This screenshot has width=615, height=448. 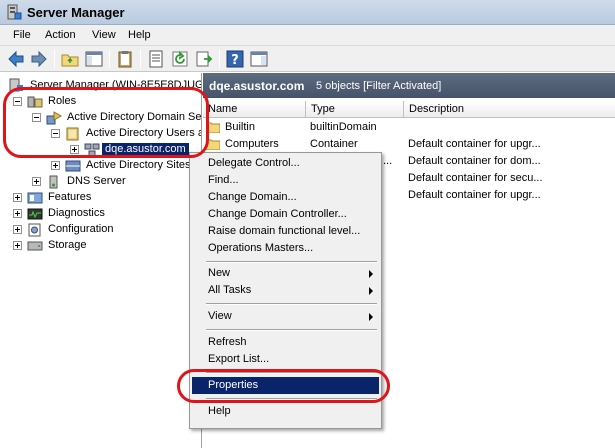 What do you see at coordinates (35, 198) in the screenshot?
I see `features-icon` at bounding box center [35, 198].